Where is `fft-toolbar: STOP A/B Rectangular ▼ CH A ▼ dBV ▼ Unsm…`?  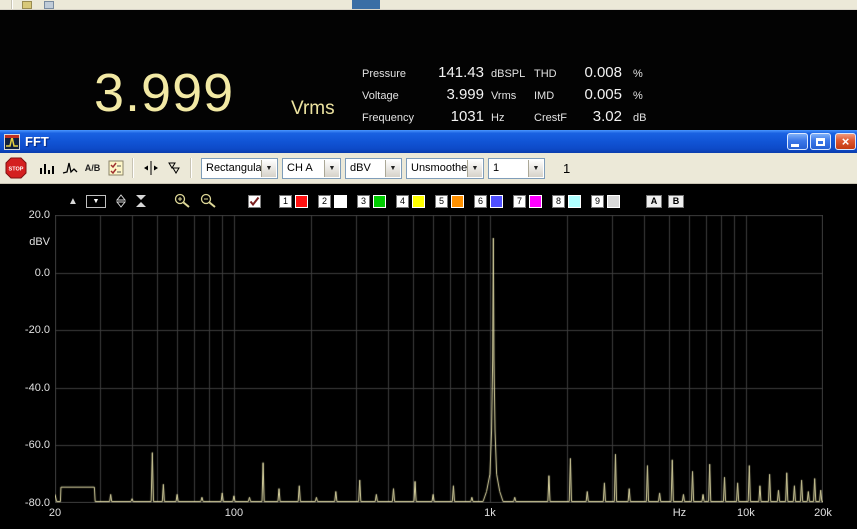
fft-toolbar: STOP A/B Rectangular ▼ CH A ▼ dBV ▼ Unsm… is located at coordinates (428, 168).